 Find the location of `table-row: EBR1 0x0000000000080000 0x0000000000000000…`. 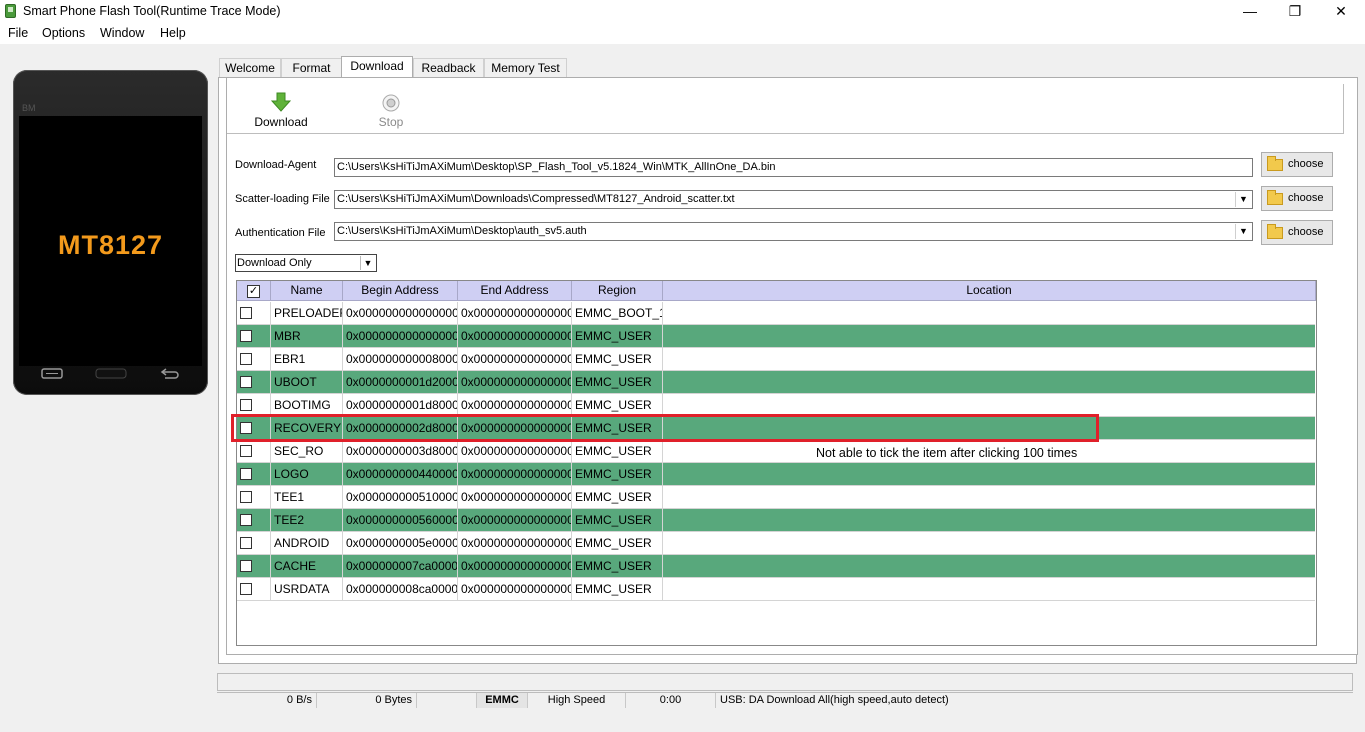

table-row: EBR1 0x0000000000080000 0x0000000000000000… is located at coordinates (776, 359).